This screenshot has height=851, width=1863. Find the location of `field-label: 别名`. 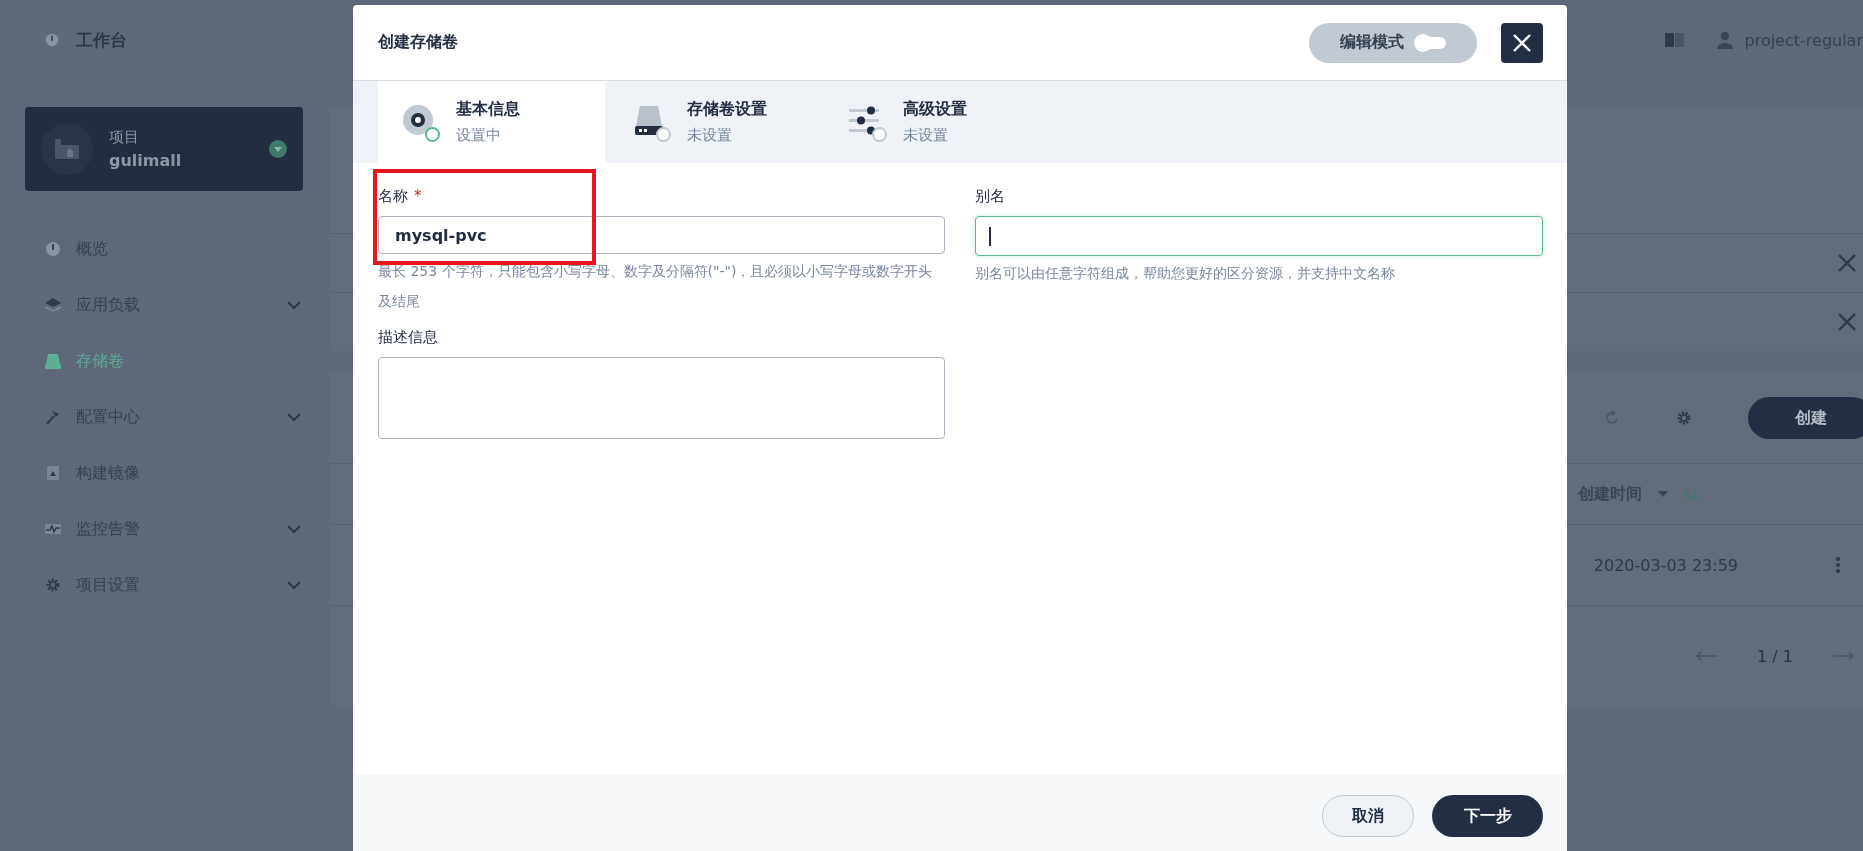

field-label: 别名 is located at coordinates (990, 196).